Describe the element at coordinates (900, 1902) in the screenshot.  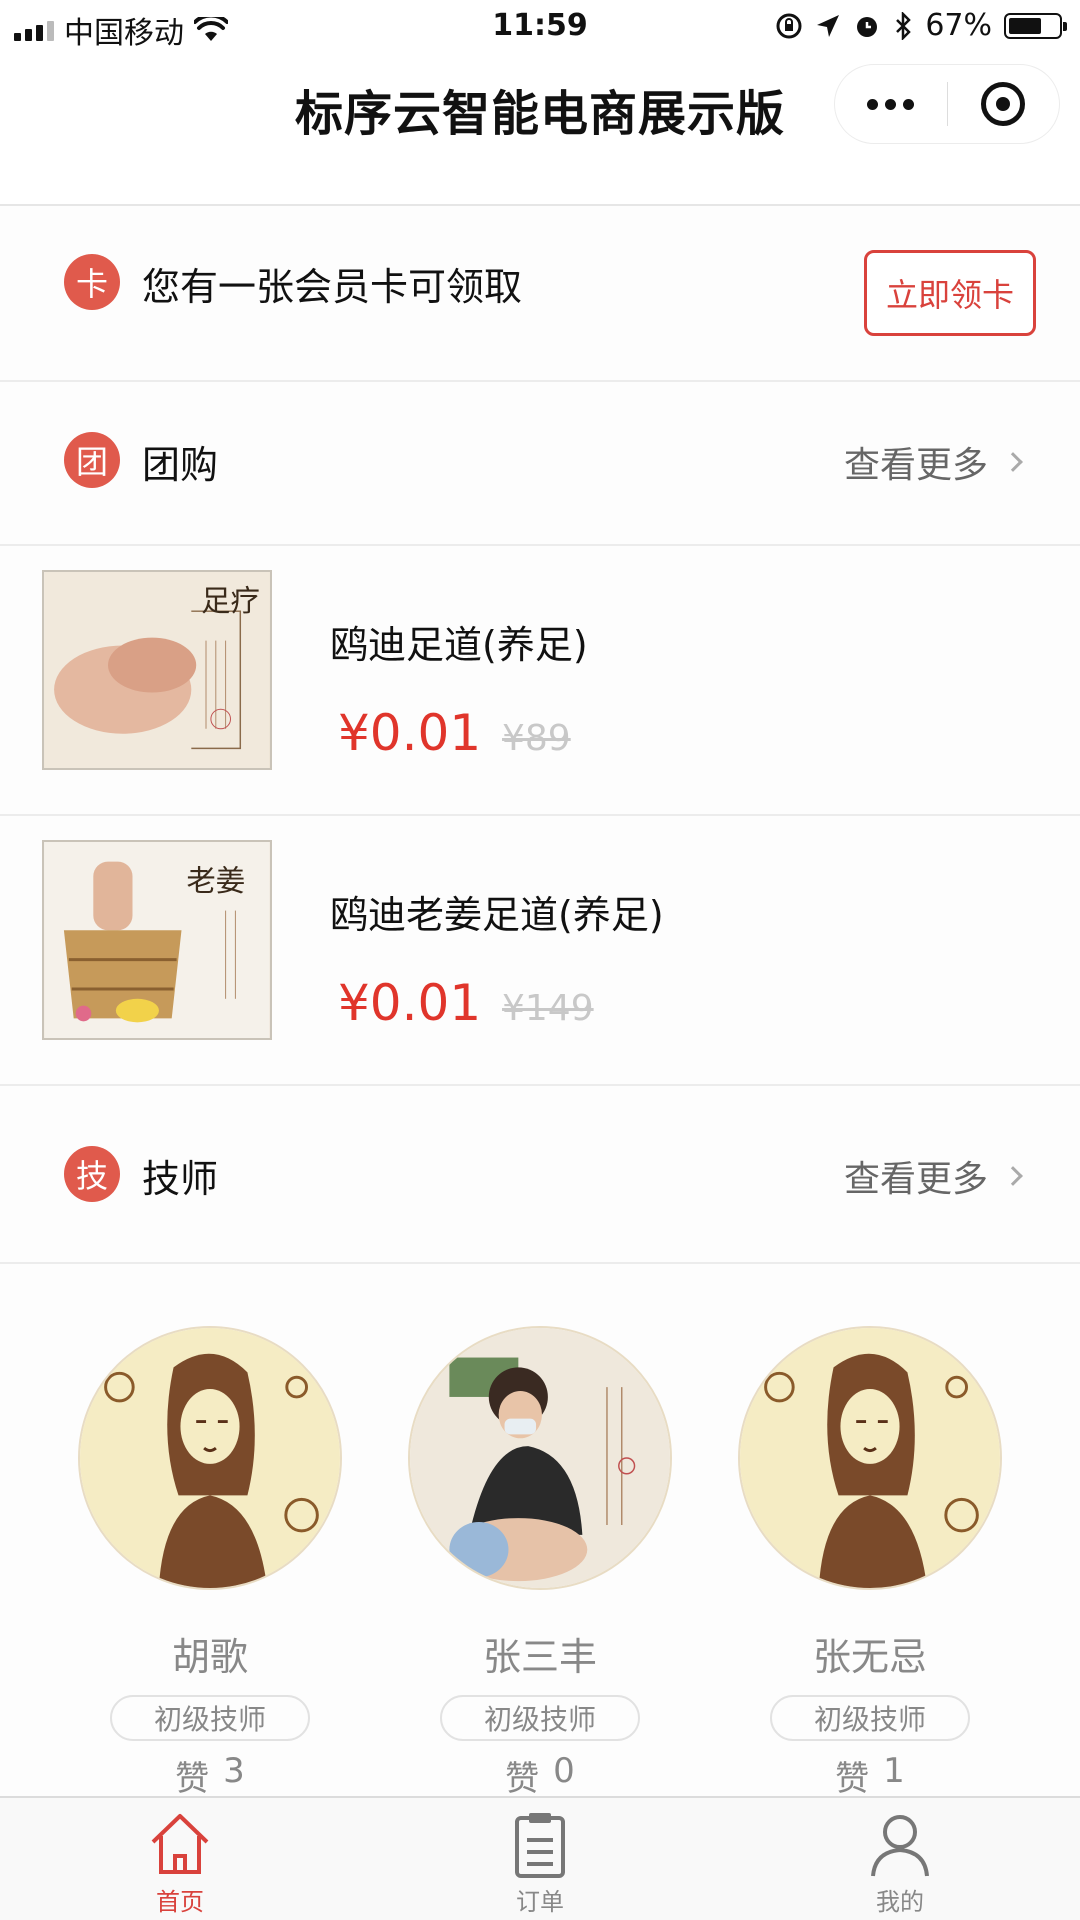
I see `tab-label: 我的` at that location.